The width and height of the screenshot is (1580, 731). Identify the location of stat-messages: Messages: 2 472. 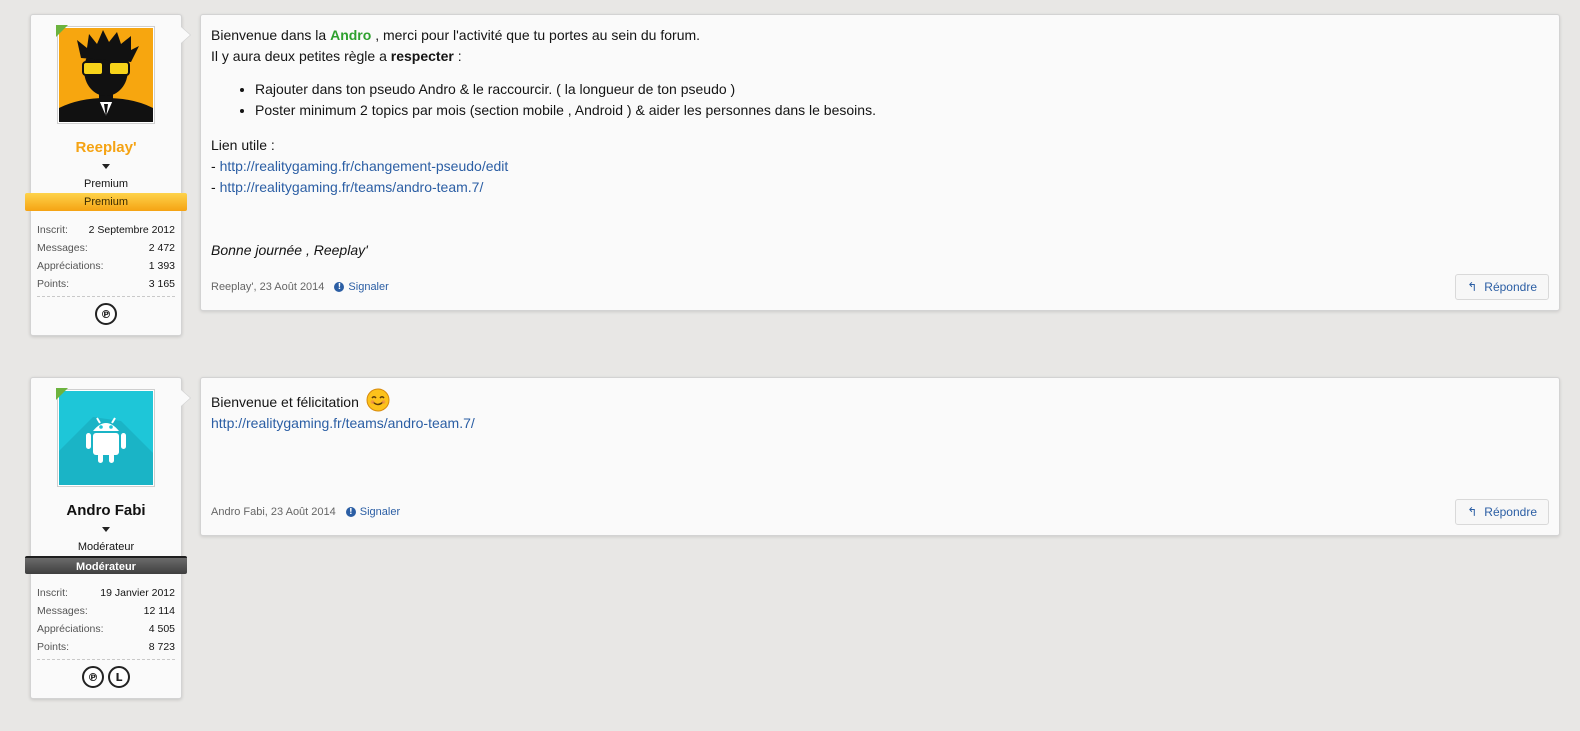
(106, 248).